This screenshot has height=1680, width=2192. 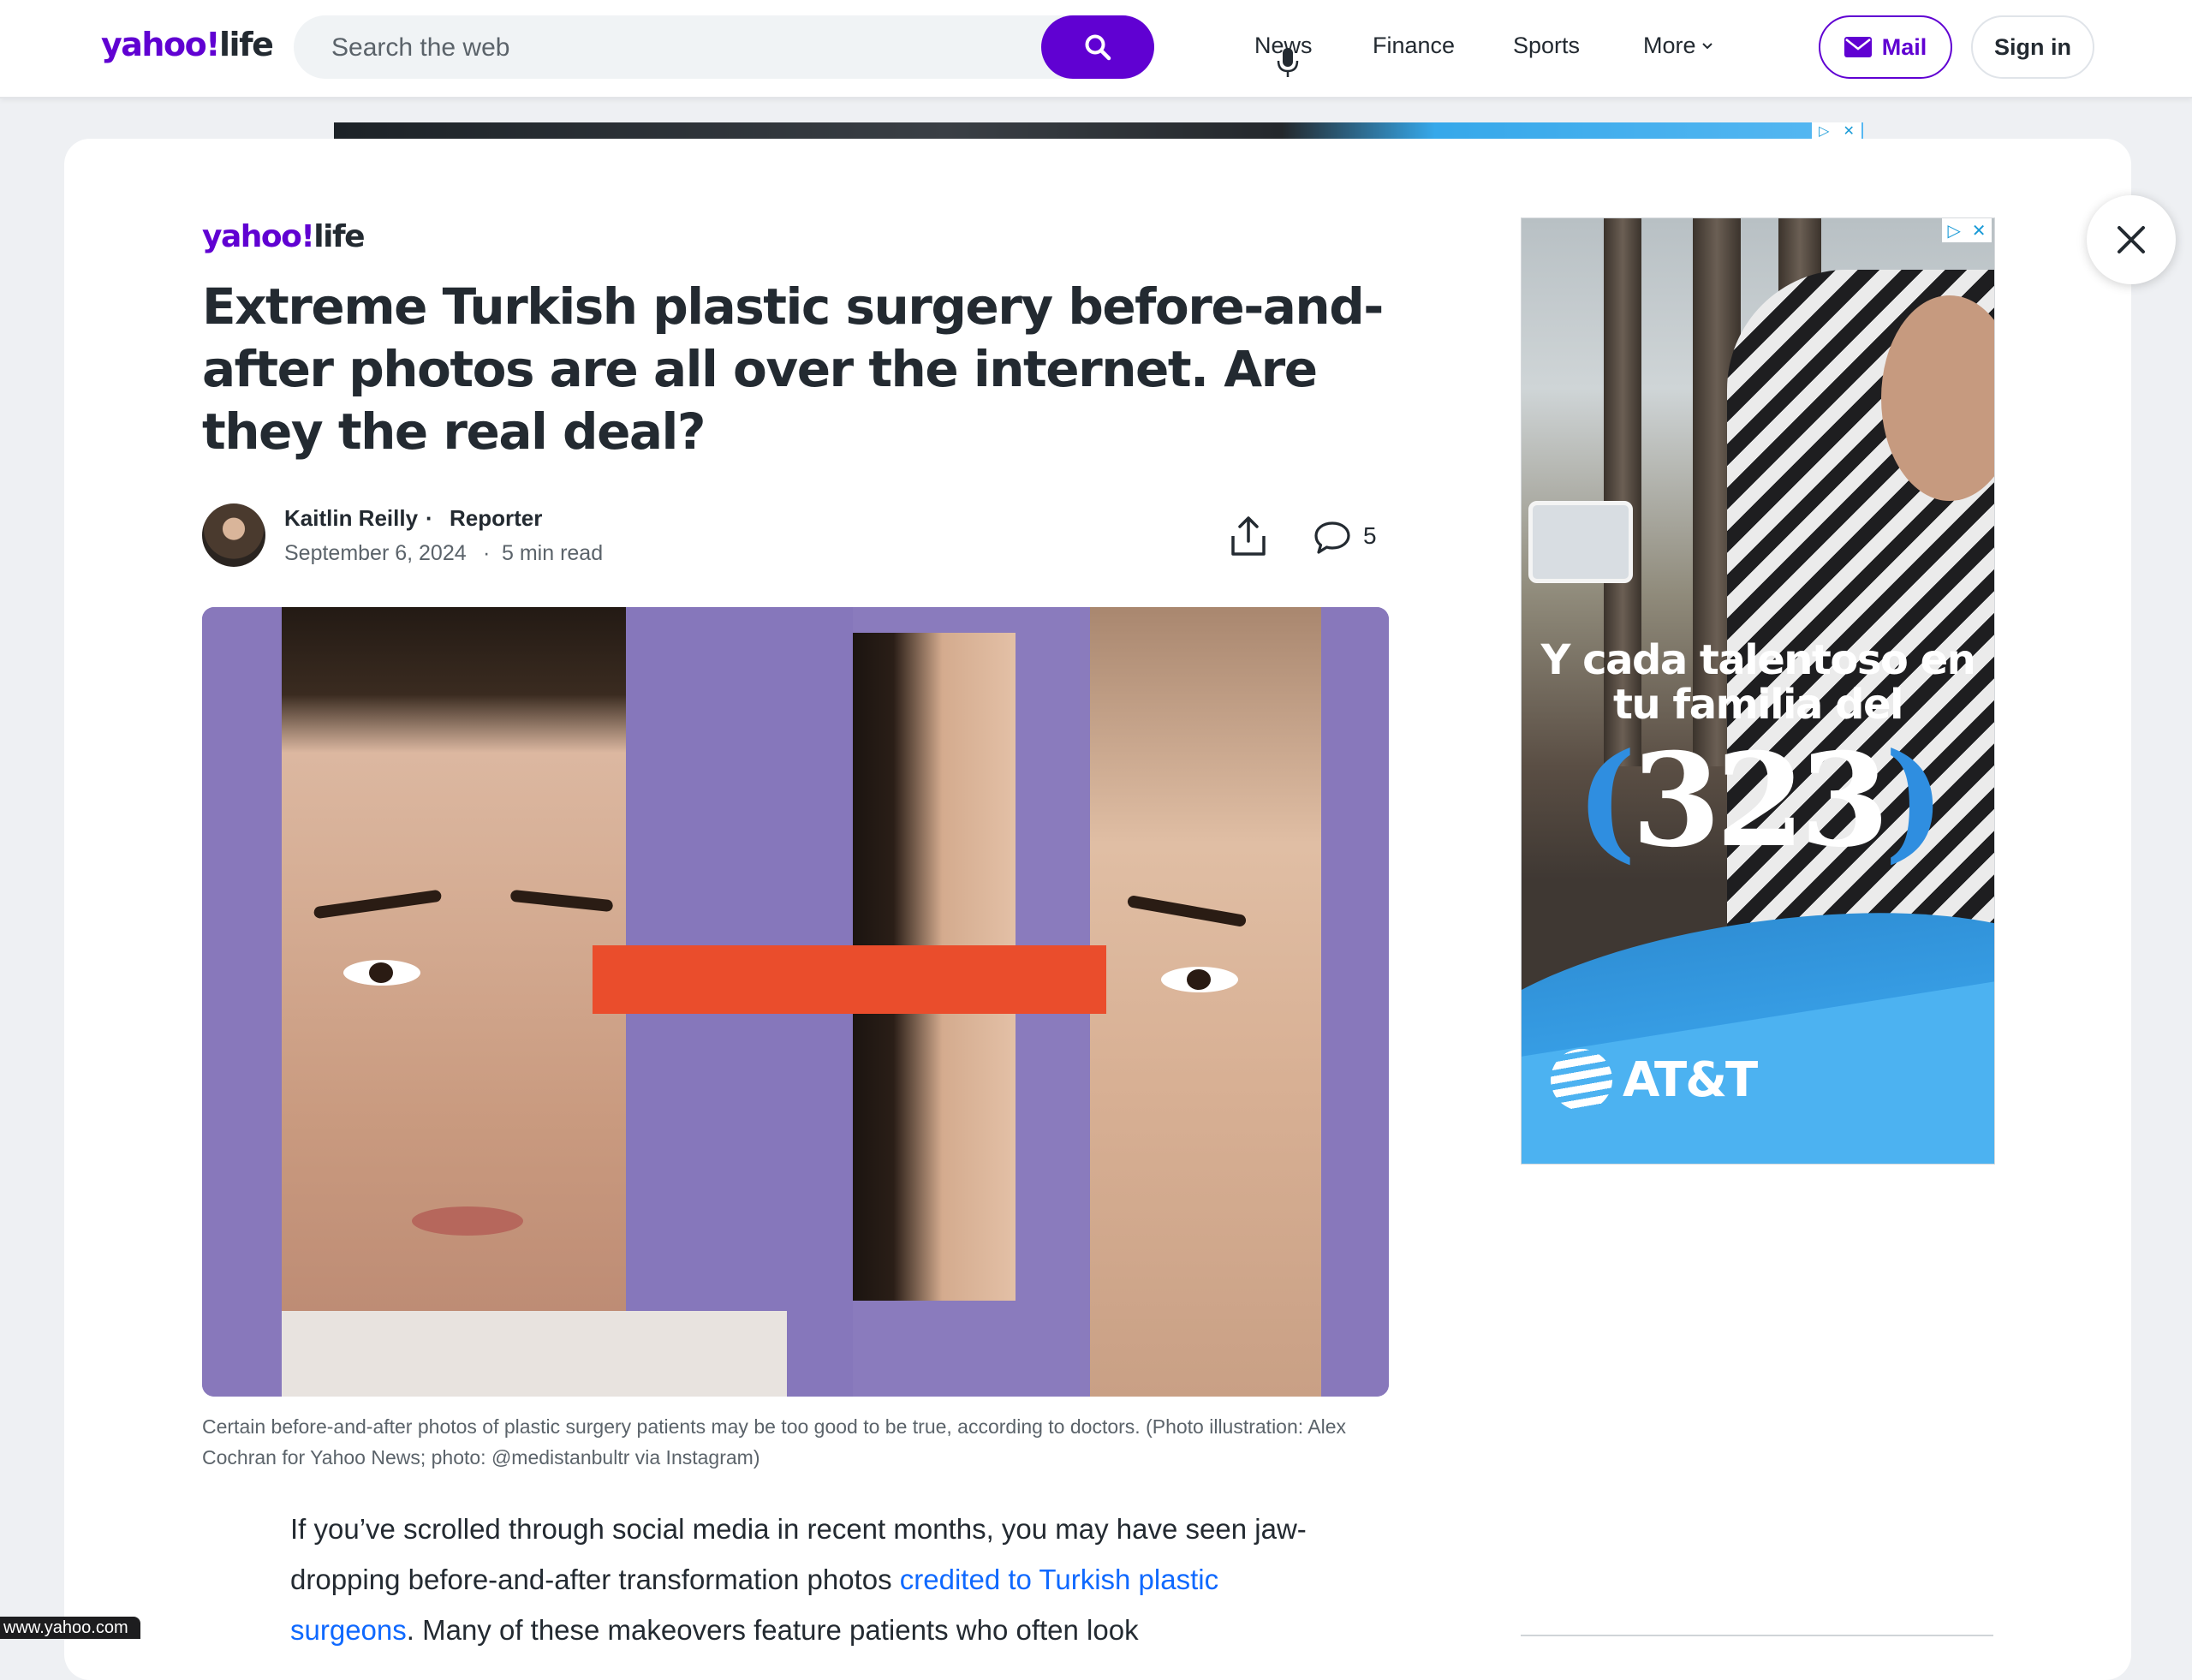 I want to click on share-icon, so click(x=1248, y=536).